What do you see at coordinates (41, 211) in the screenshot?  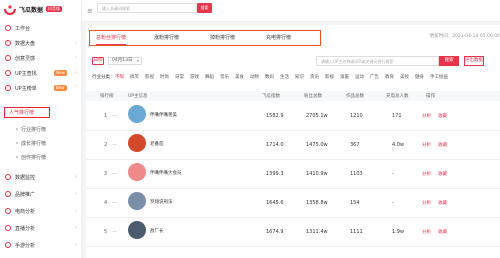 I see `sidebar-item-ecommerce: 电商分析 ›` at bounding box center [41, 211].